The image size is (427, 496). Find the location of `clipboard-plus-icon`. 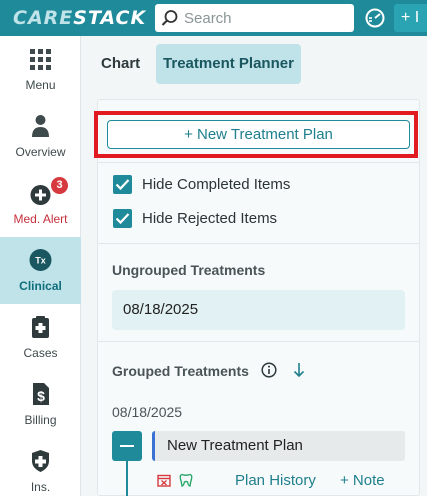

clipboard-plus-icon is located at coordinates (40, 327).